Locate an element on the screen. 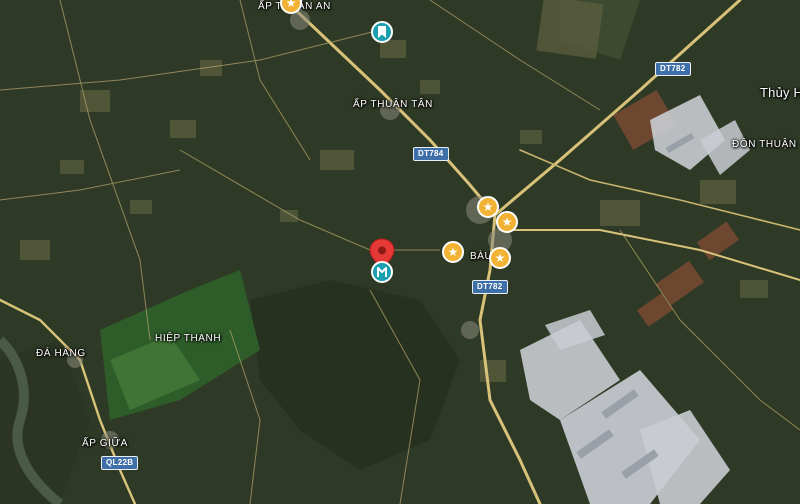 The image size is (800, 504). map-pin-icon is located at coordinates (382, 260).